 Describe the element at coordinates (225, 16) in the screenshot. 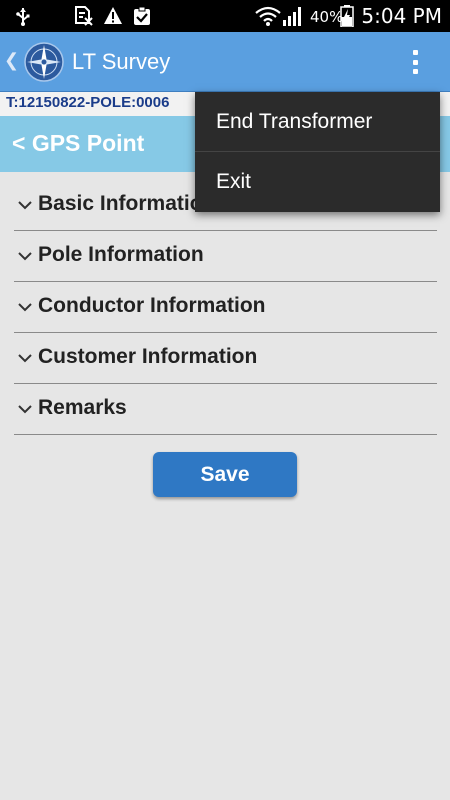

I see `status-bar: 40% 5:04 PM` at that location.